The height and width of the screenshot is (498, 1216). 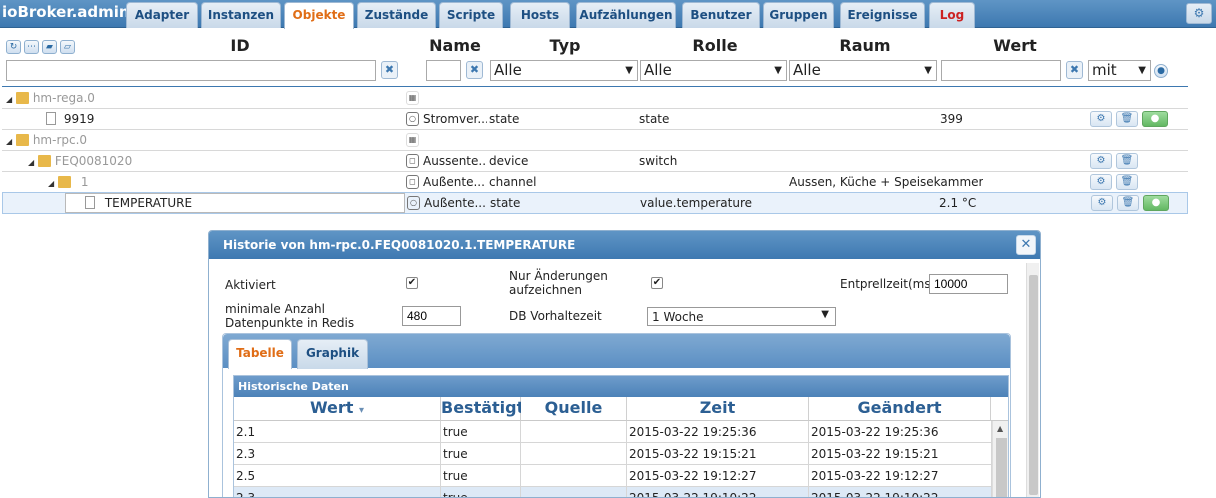 What do you see at coordinates (718, 454) in the screenshot?
I see `history-cell-time: 2015-03-22 19:15:21` at bounding box center [718, 454].